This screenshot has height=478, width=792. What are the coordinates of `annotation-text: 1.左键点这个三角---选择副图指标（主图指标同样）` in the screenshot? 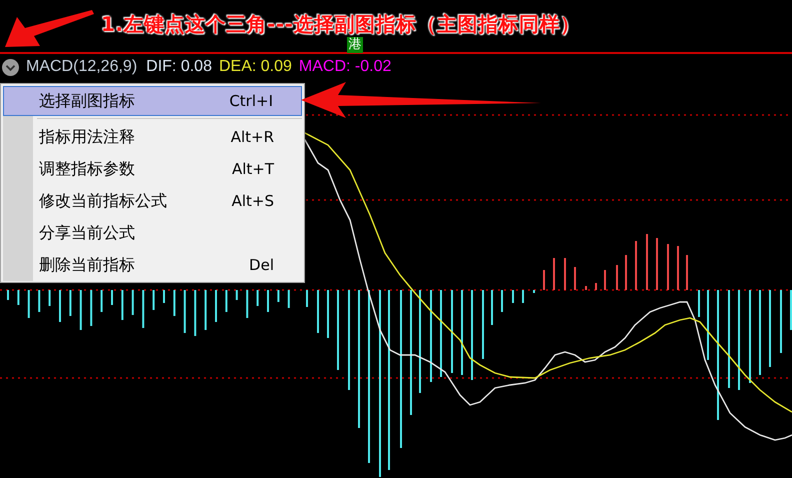 It's located at (340, 23).